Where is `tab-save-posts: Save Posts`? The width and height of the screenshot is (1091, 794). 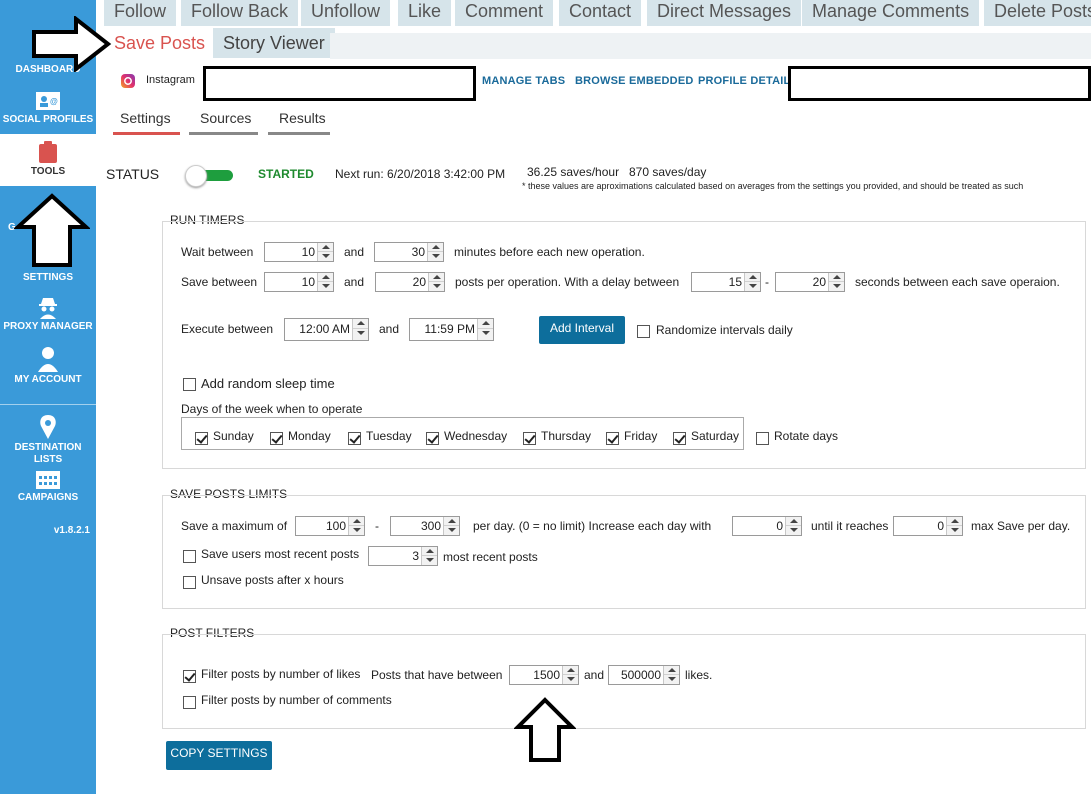 tab-save-posts: Save Posts is located at coordinates (160, 43).